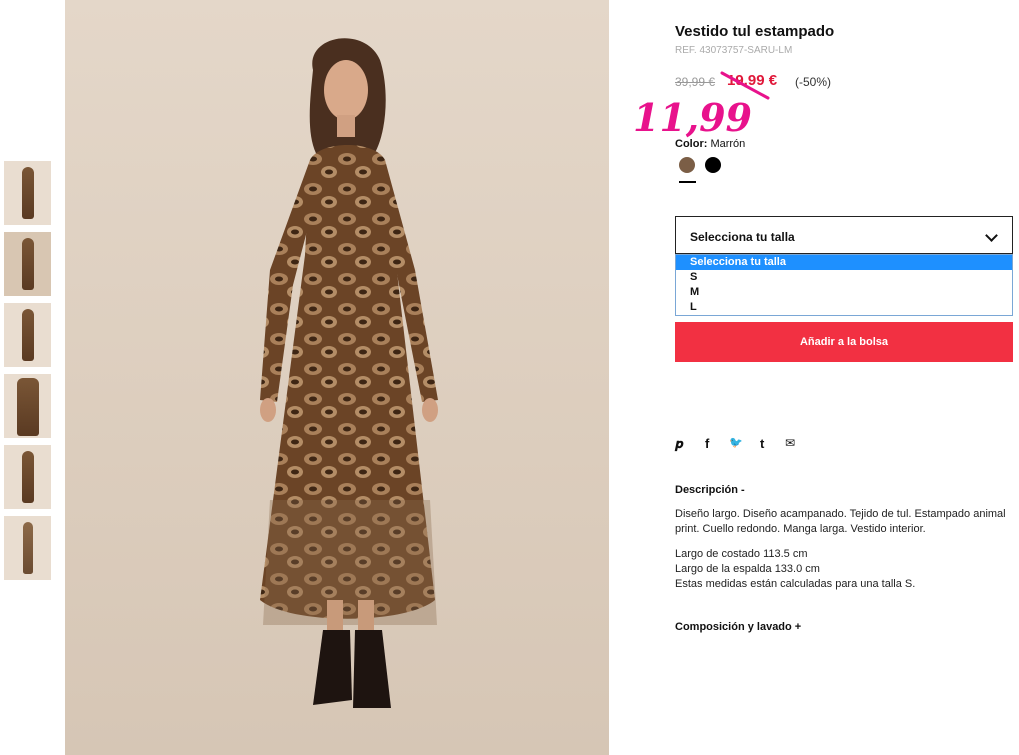  I want to click on size-dropdown-list: Selecciona tu talla S M L, so click(844, 285).